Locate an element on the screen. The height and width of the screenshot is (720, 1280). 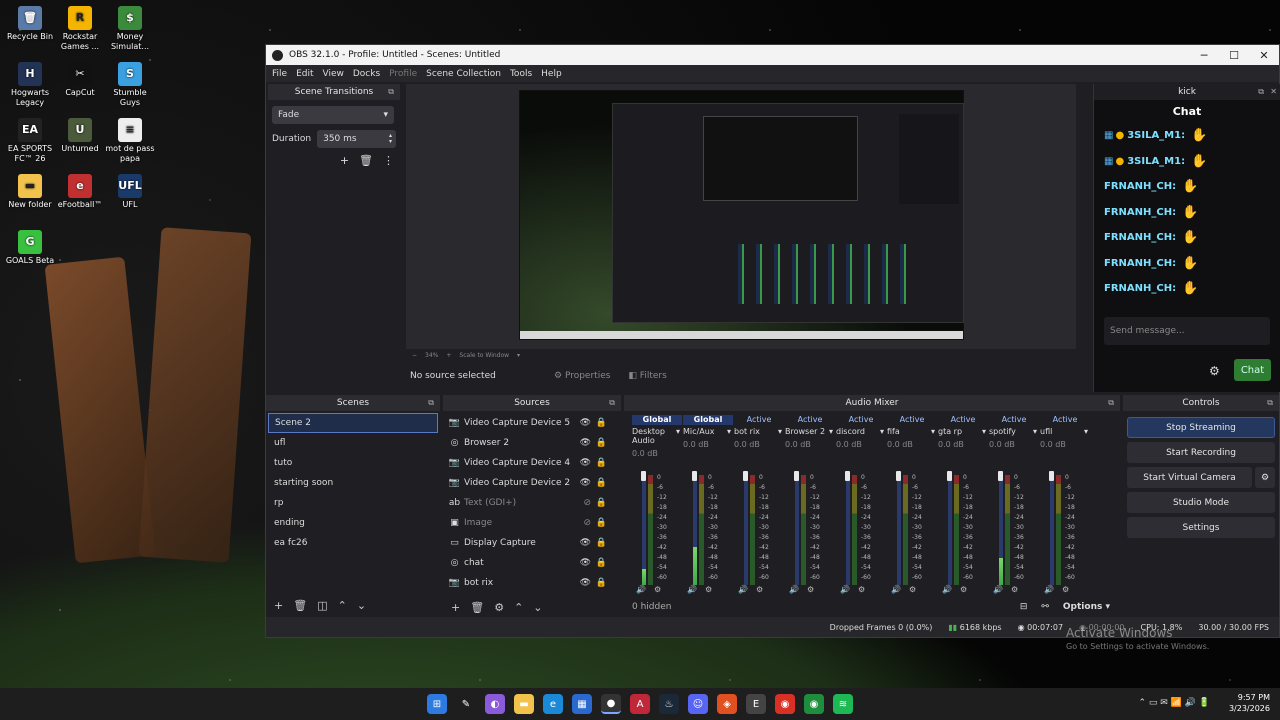
menu-view: View is located at coordinates (333, 74).